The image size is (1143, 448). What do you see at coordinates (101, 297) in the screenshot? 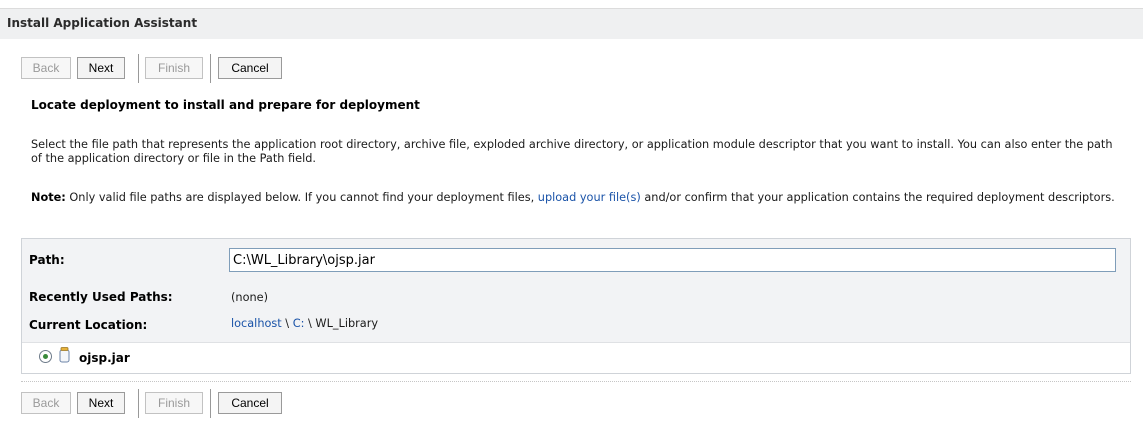
I see `recent-paths-label: Recently Used Paths:` at bounding box center [101, 297].